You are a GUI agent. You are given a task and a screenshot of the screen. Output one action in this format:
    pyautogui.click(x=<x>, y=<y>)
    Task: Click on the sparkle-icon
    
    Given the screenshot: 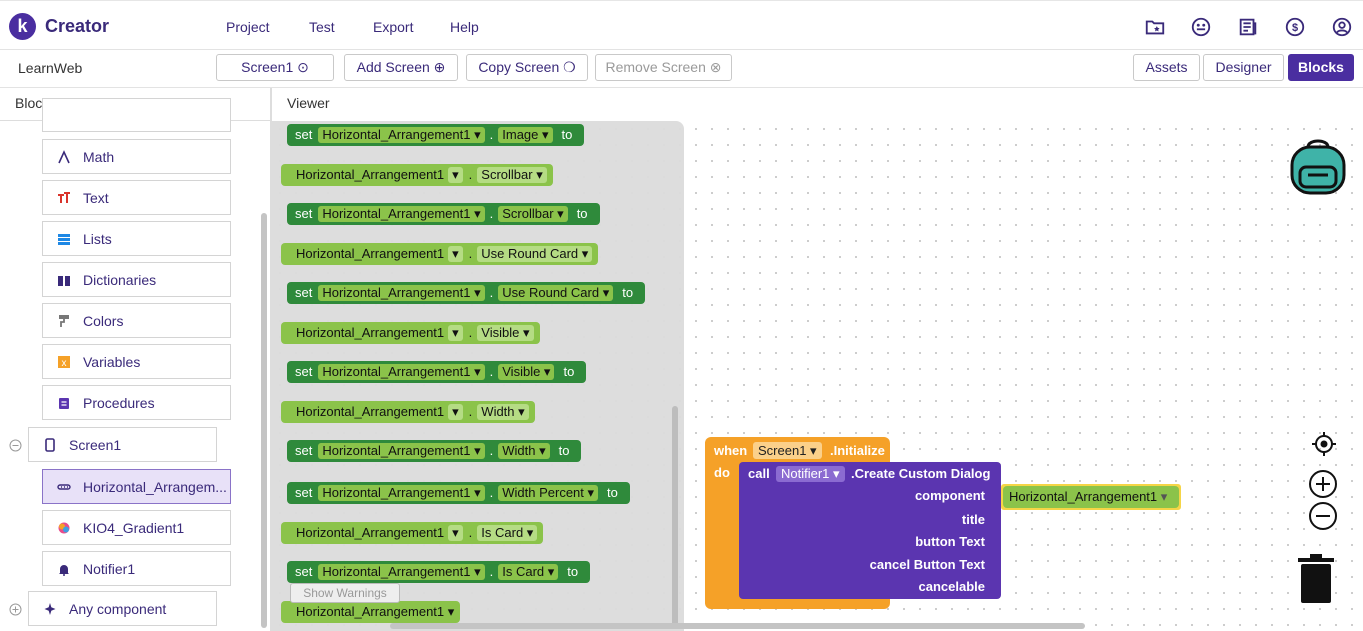 What is the action you would take?
    pyautogui.click(x=50, y=609)
    